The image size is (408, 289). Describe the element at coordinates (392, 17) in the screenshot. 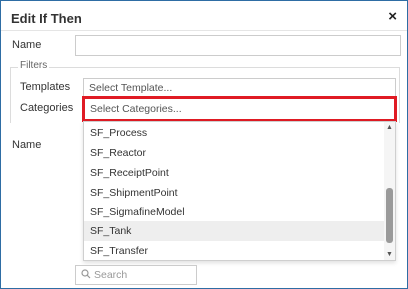

I see `close-button: ×` at that location.